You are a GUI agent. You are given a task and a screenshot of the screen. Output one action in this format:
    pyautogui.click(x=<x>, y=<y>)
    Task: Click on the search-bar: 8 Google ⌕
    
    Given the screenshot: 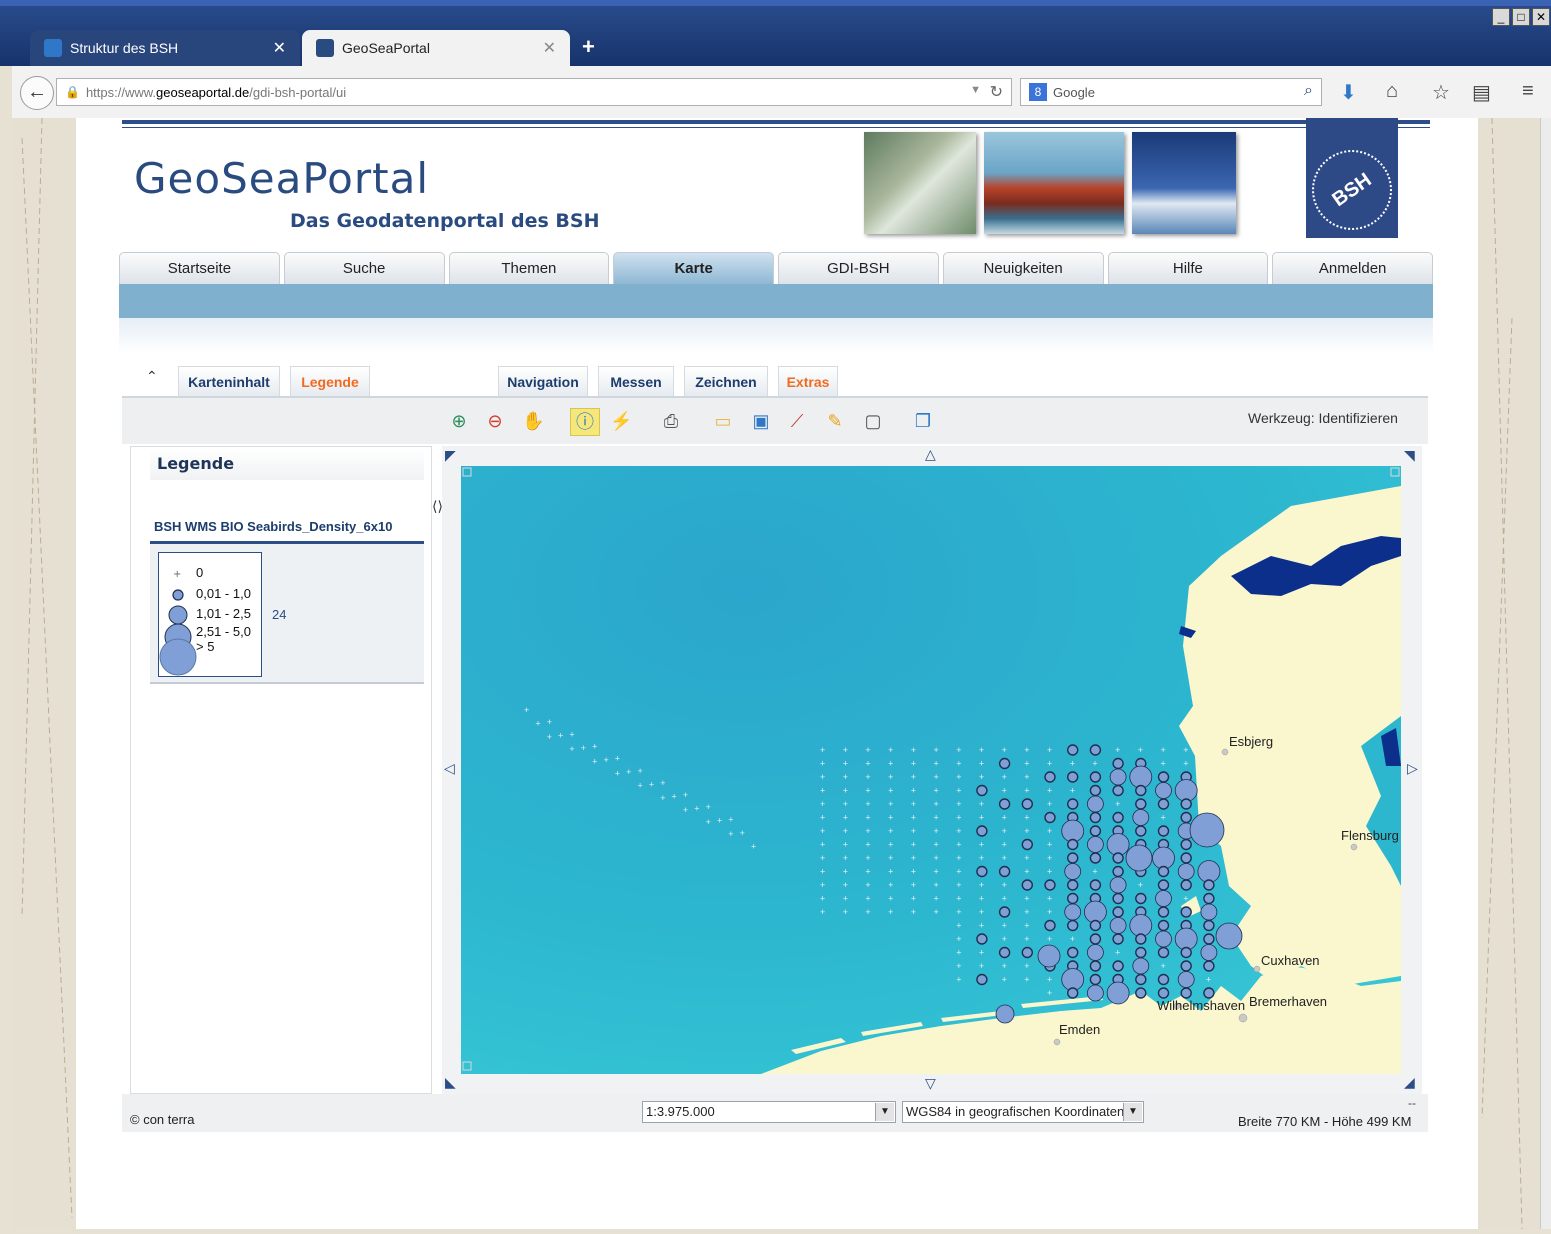 What is the action you would take?
    pyautogui.click(x=1171, y=92)
    